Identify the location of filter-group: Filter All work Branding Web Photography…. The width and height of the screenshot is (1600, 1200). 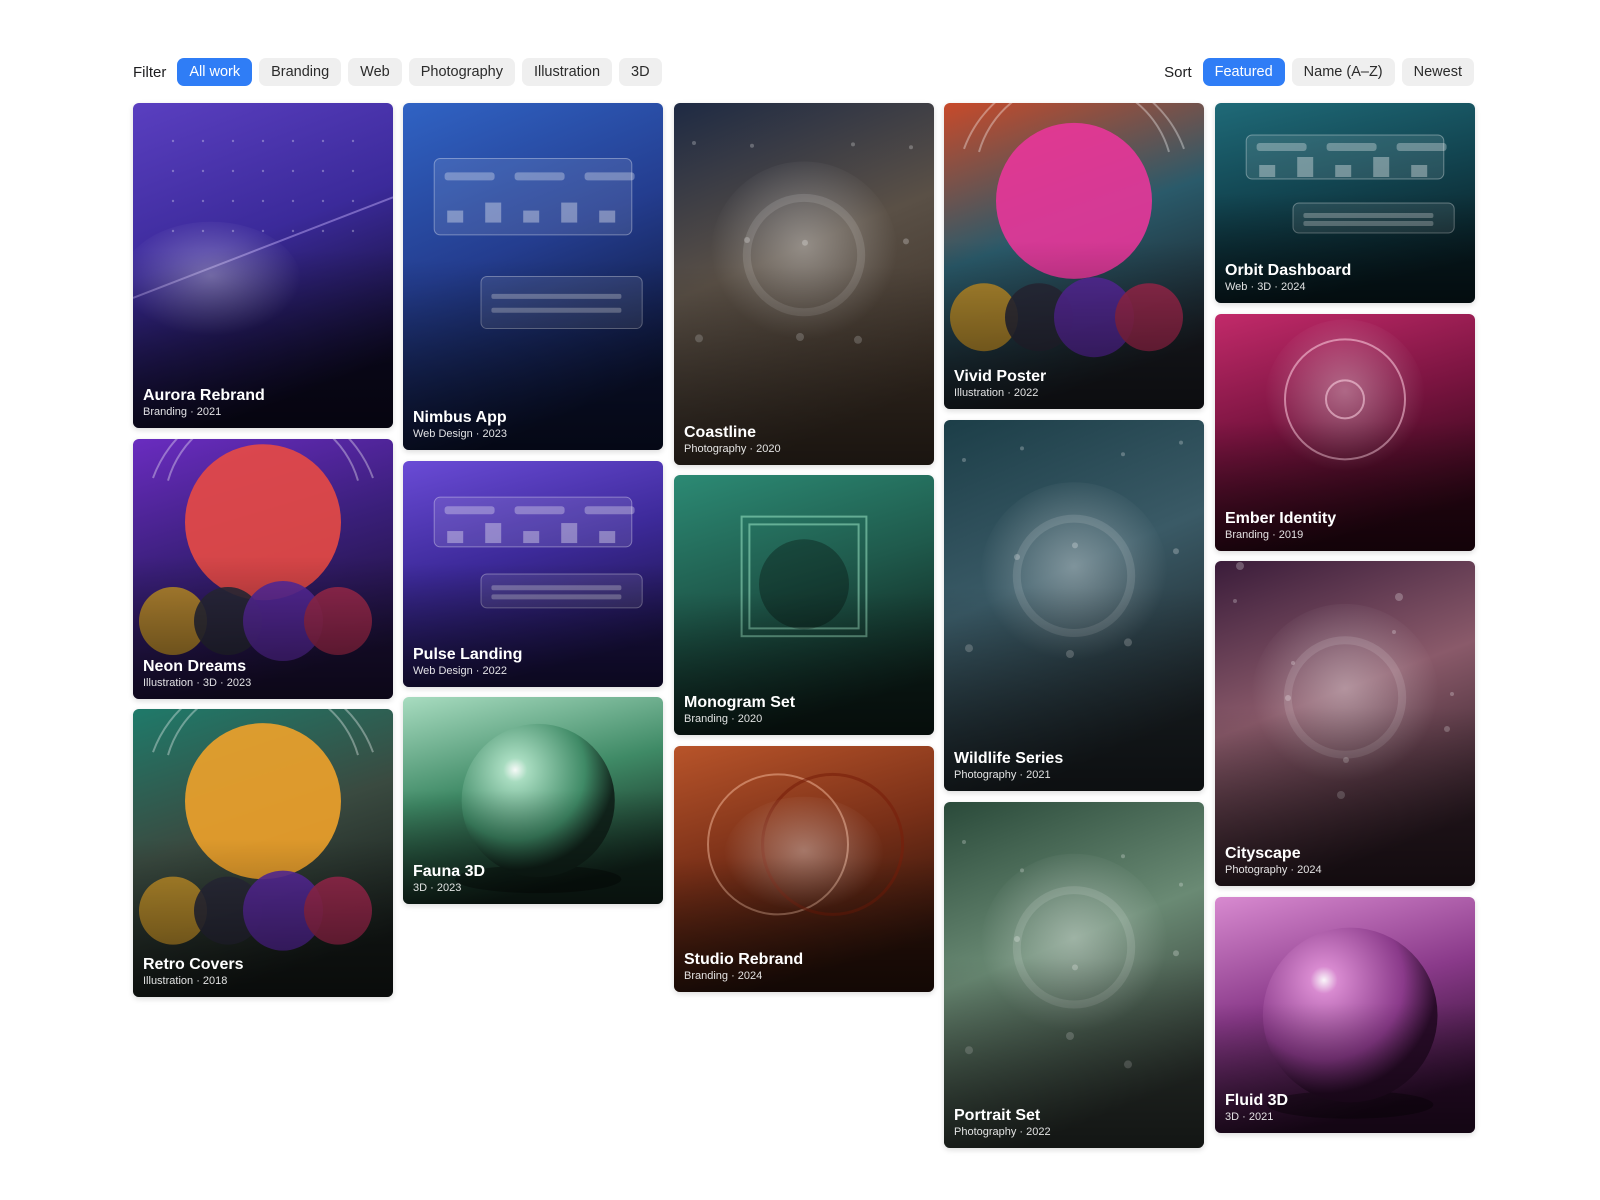
(397, 72).